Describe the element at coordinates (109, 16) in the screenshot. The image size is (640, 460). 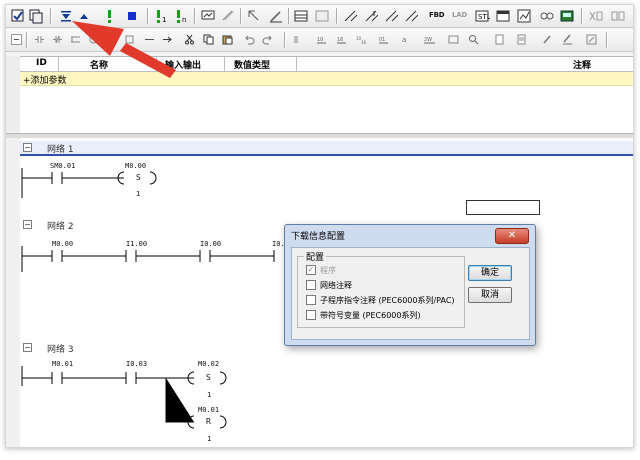
I see `run-icon` at that location.